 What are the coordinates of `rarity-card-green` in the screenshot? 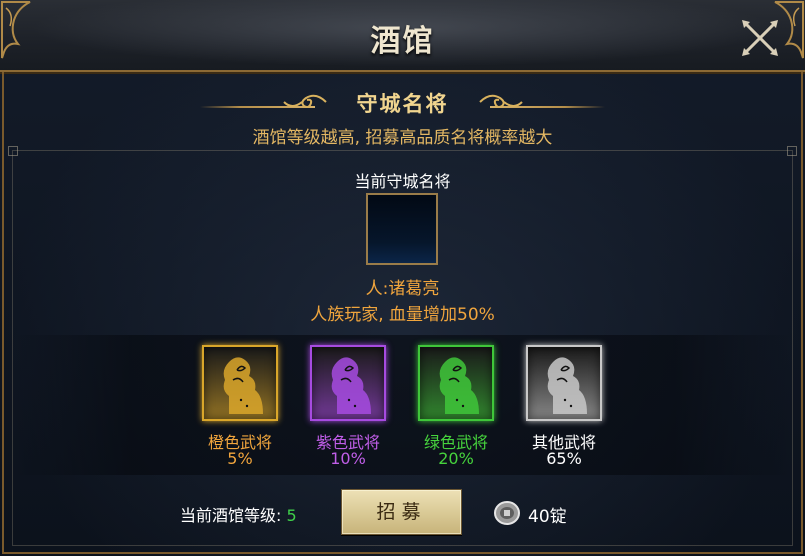 It's located at (456, 383).